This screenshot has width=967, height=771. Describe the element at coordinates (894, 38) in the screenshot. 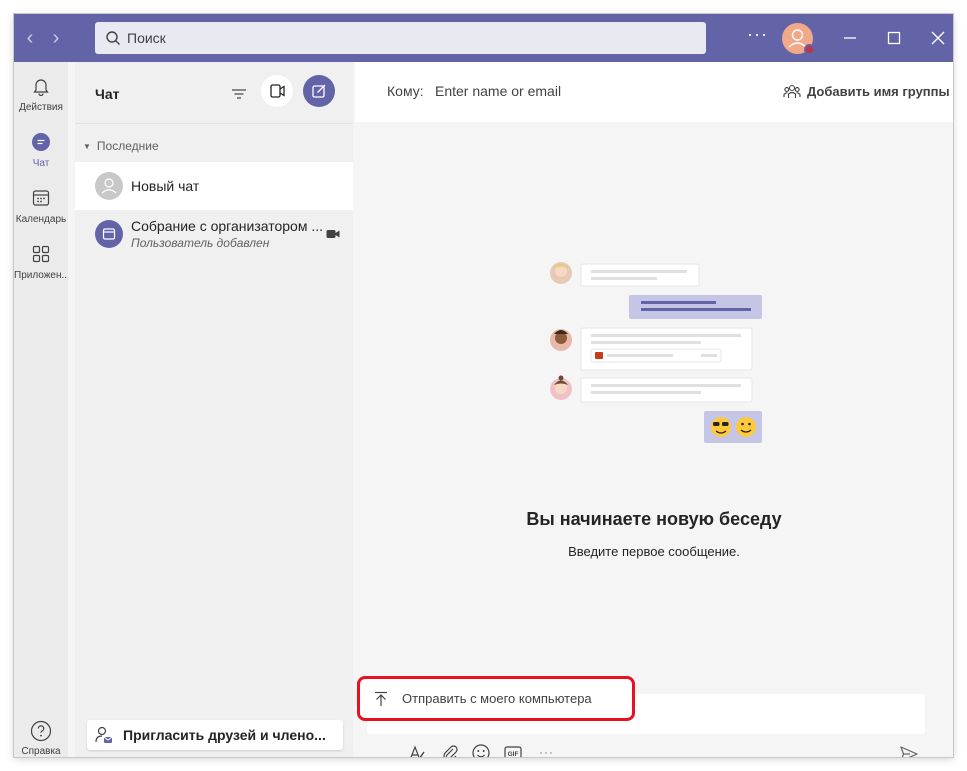

I see `maximize-icon` at that location.